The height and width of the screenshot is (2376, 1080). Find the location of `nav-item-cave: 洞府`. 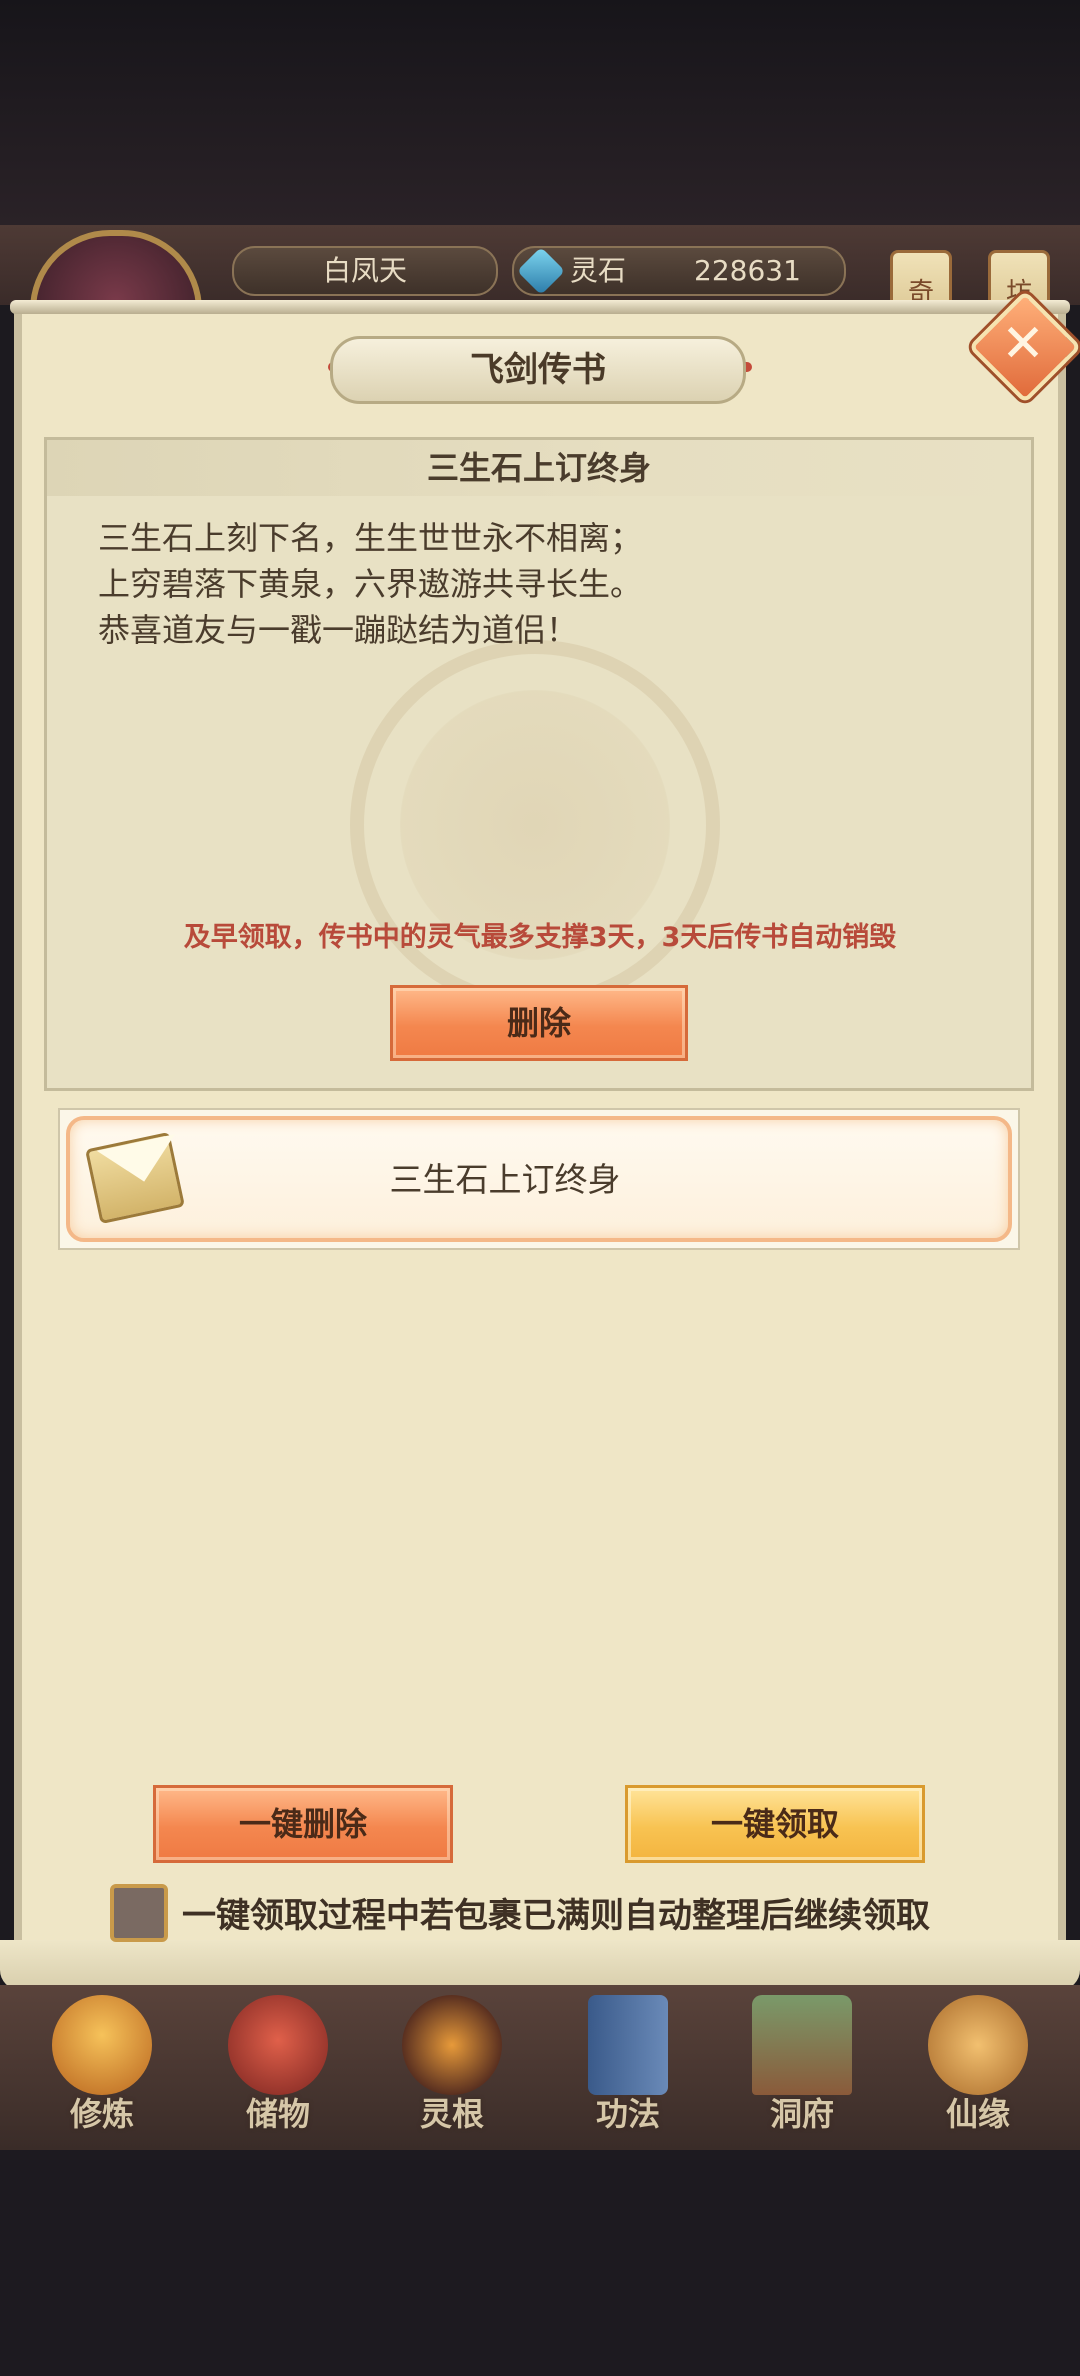

nav-item-cave: 洞府 is located at coordinates (802, 2070).